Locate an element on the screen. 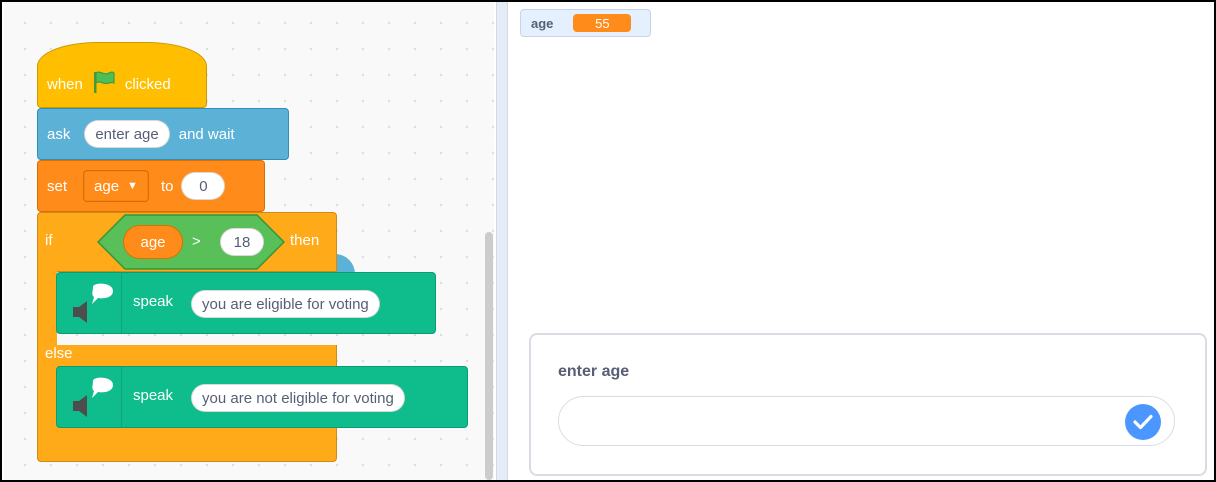 The image size is (1216, 482). if-else-middle is located at coordinates (187, 356).